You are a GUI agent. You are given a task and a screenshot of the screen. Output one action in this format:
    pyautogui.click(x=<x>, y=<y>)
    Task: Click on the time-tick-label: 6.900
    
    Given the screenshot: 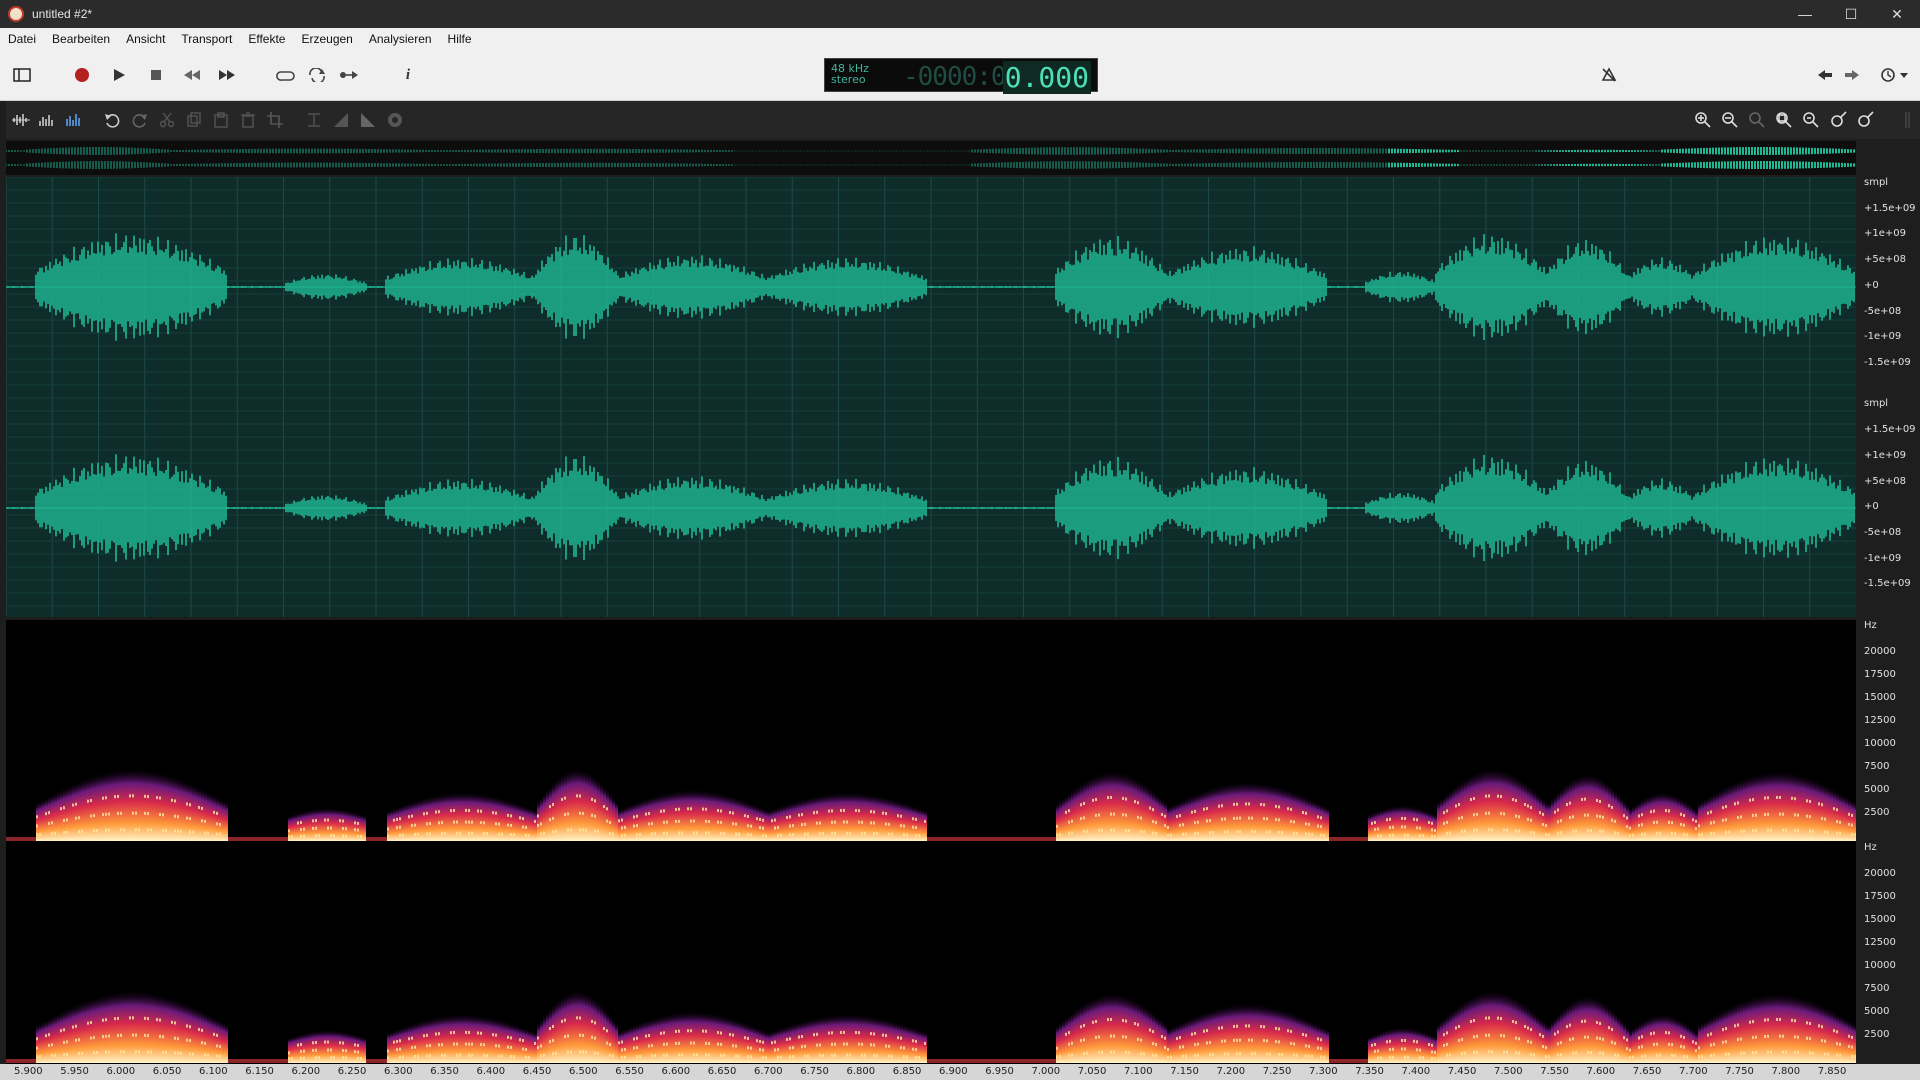 What is the action you would take?
    pyautogui.click(x=953, y=1071)
    